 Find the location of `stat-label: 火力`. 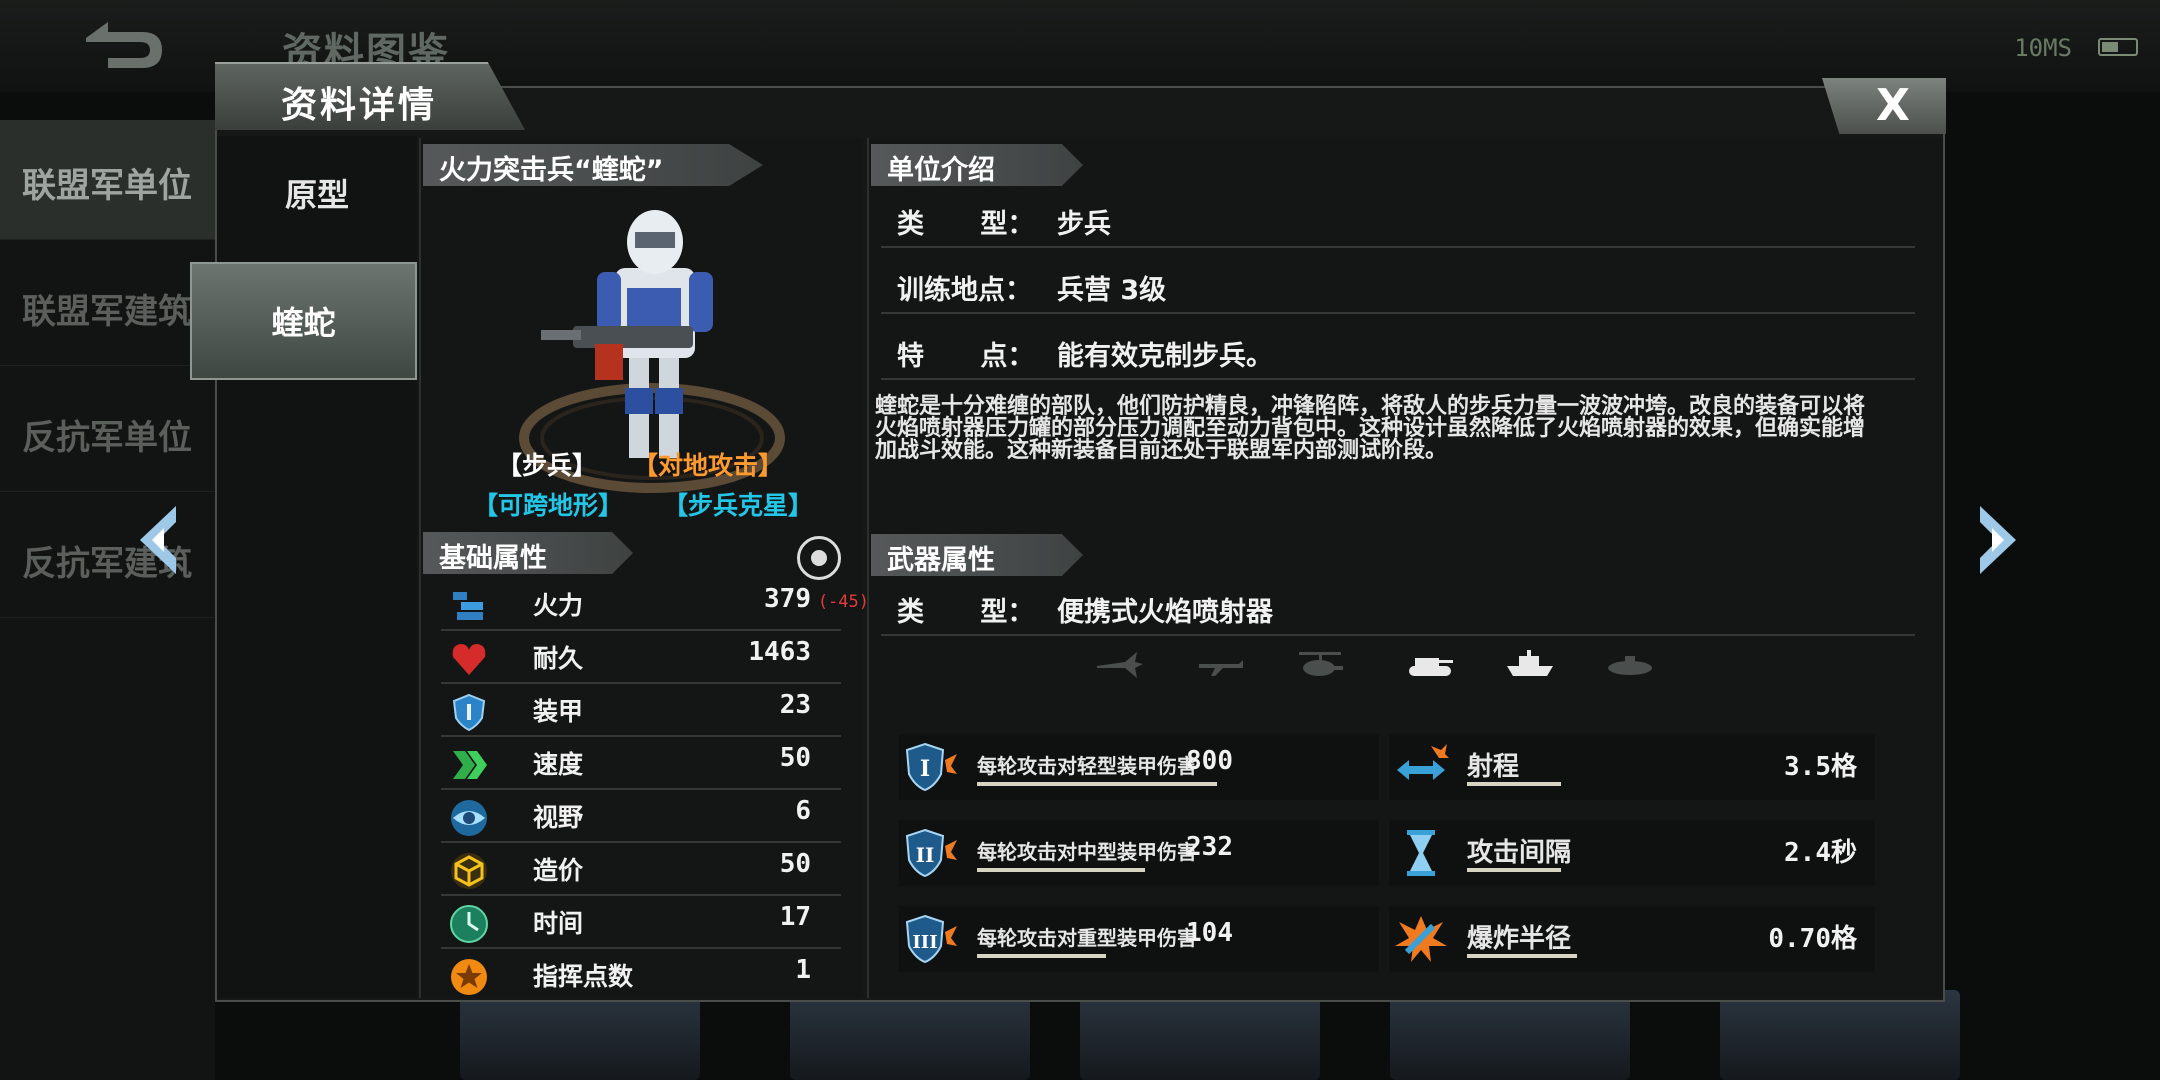

stat-label: 火力 is located at coordinates (558, 605).